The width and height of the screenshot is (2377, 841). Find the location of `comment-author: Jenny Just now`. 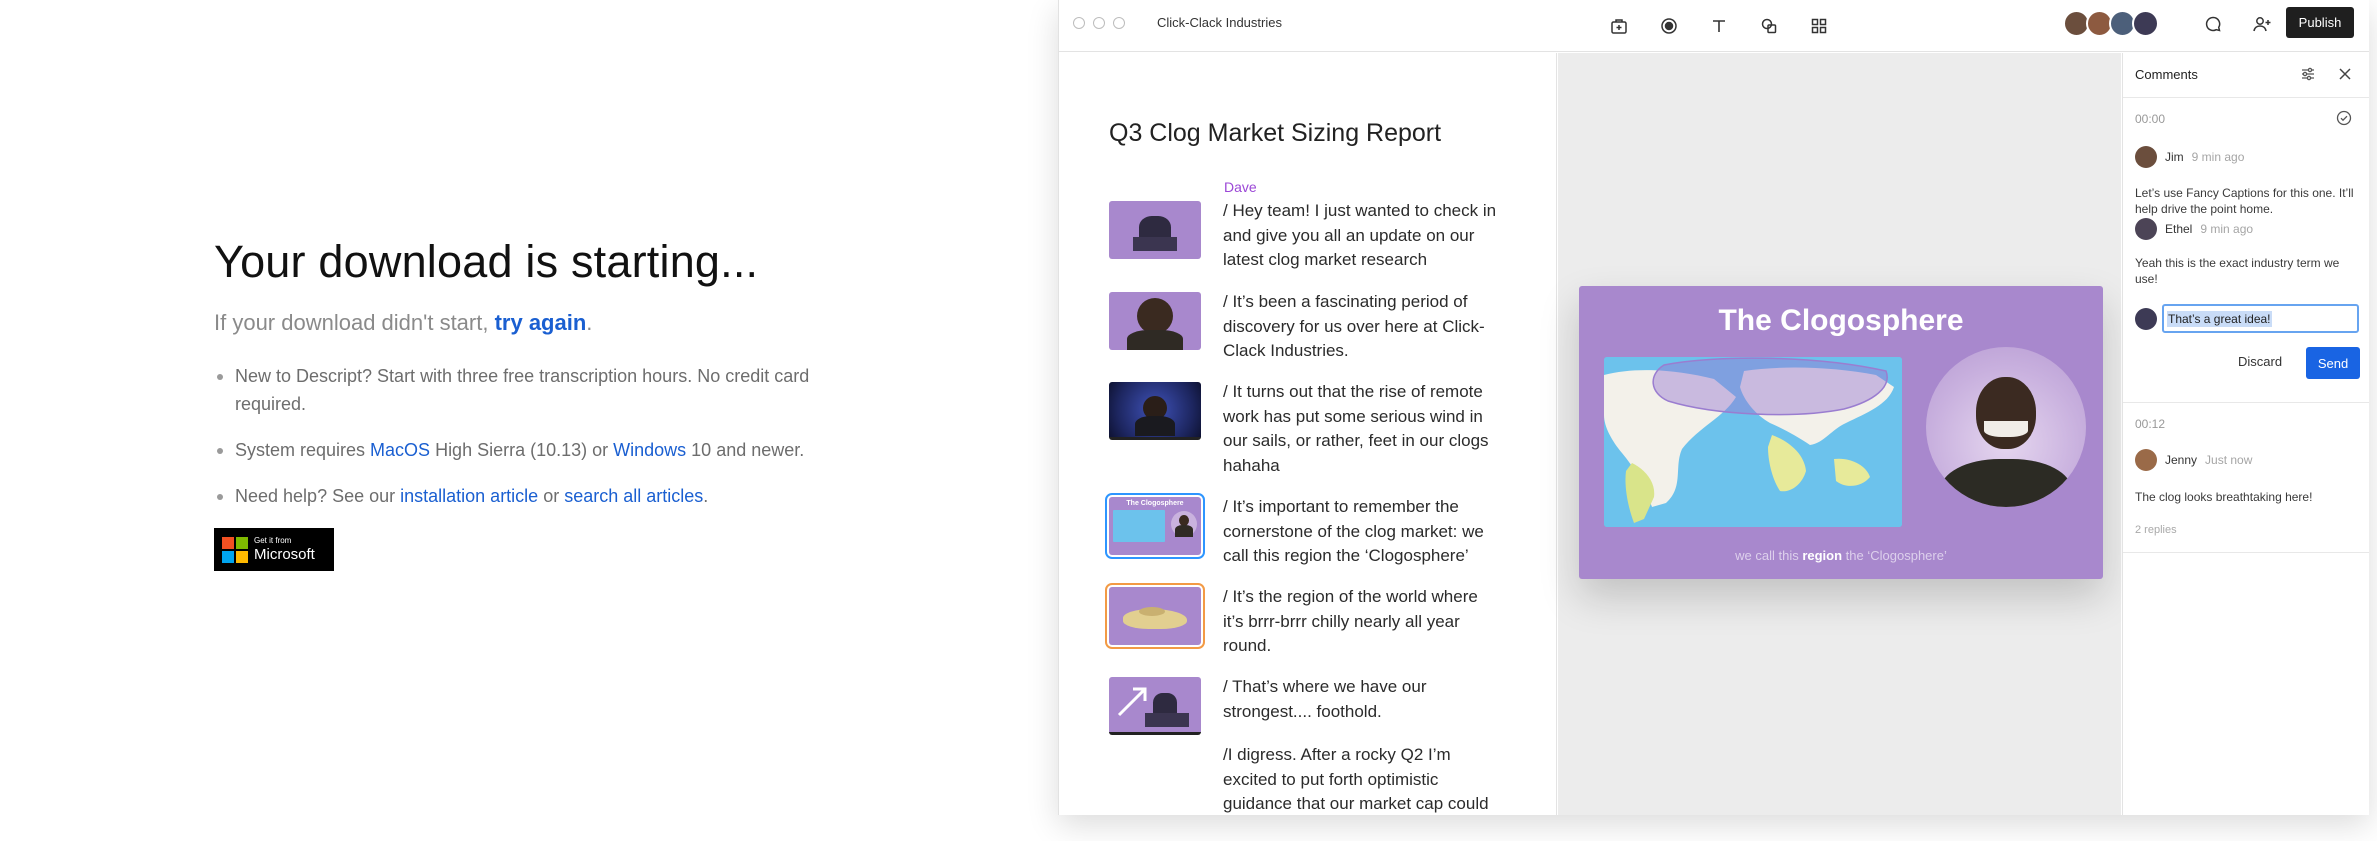

comment-author: Jenny Just now is located at coordinates (2193, 460).